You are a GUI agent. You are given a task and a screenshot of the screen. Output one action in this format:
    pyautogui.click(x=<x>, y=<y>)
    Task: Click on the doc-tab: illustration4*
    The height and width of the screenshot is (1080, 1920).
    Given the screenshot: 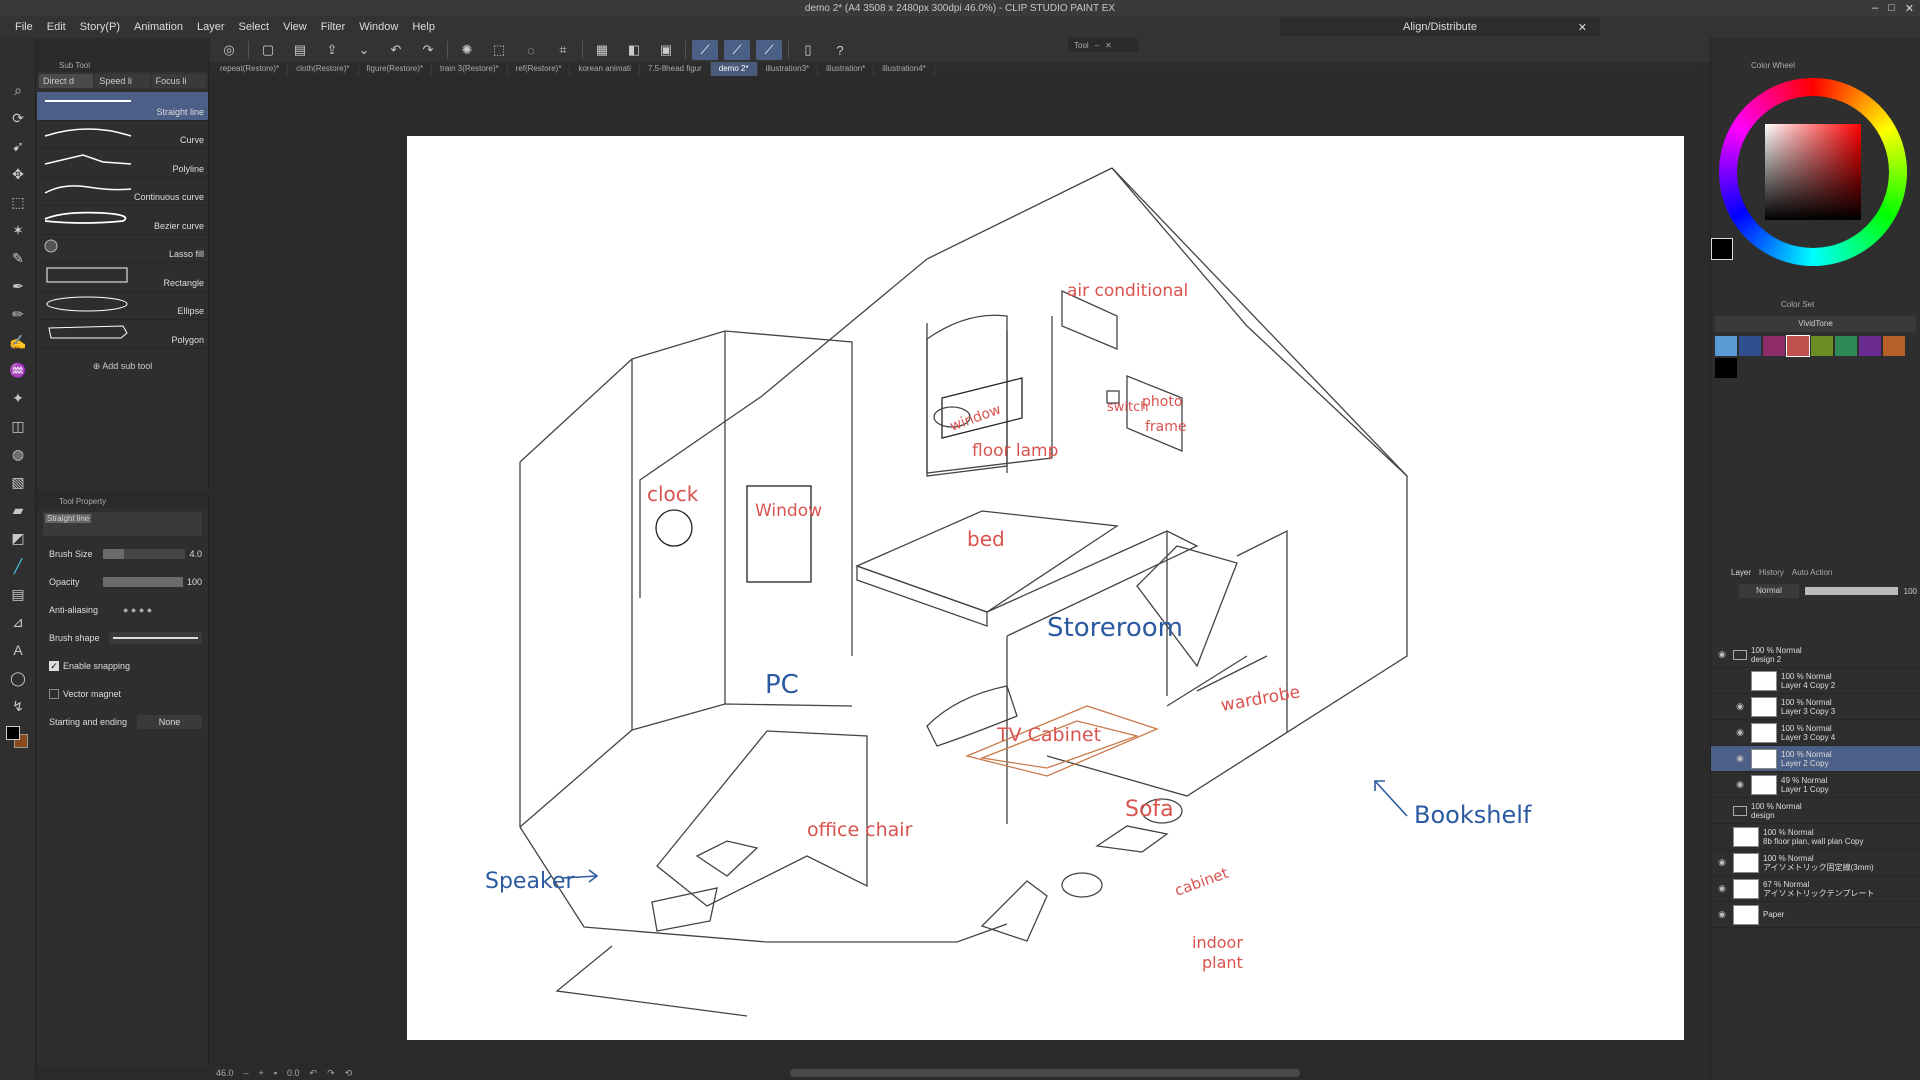 What is the action you would take?
    pyautogui.click(x=904, y=69)
    